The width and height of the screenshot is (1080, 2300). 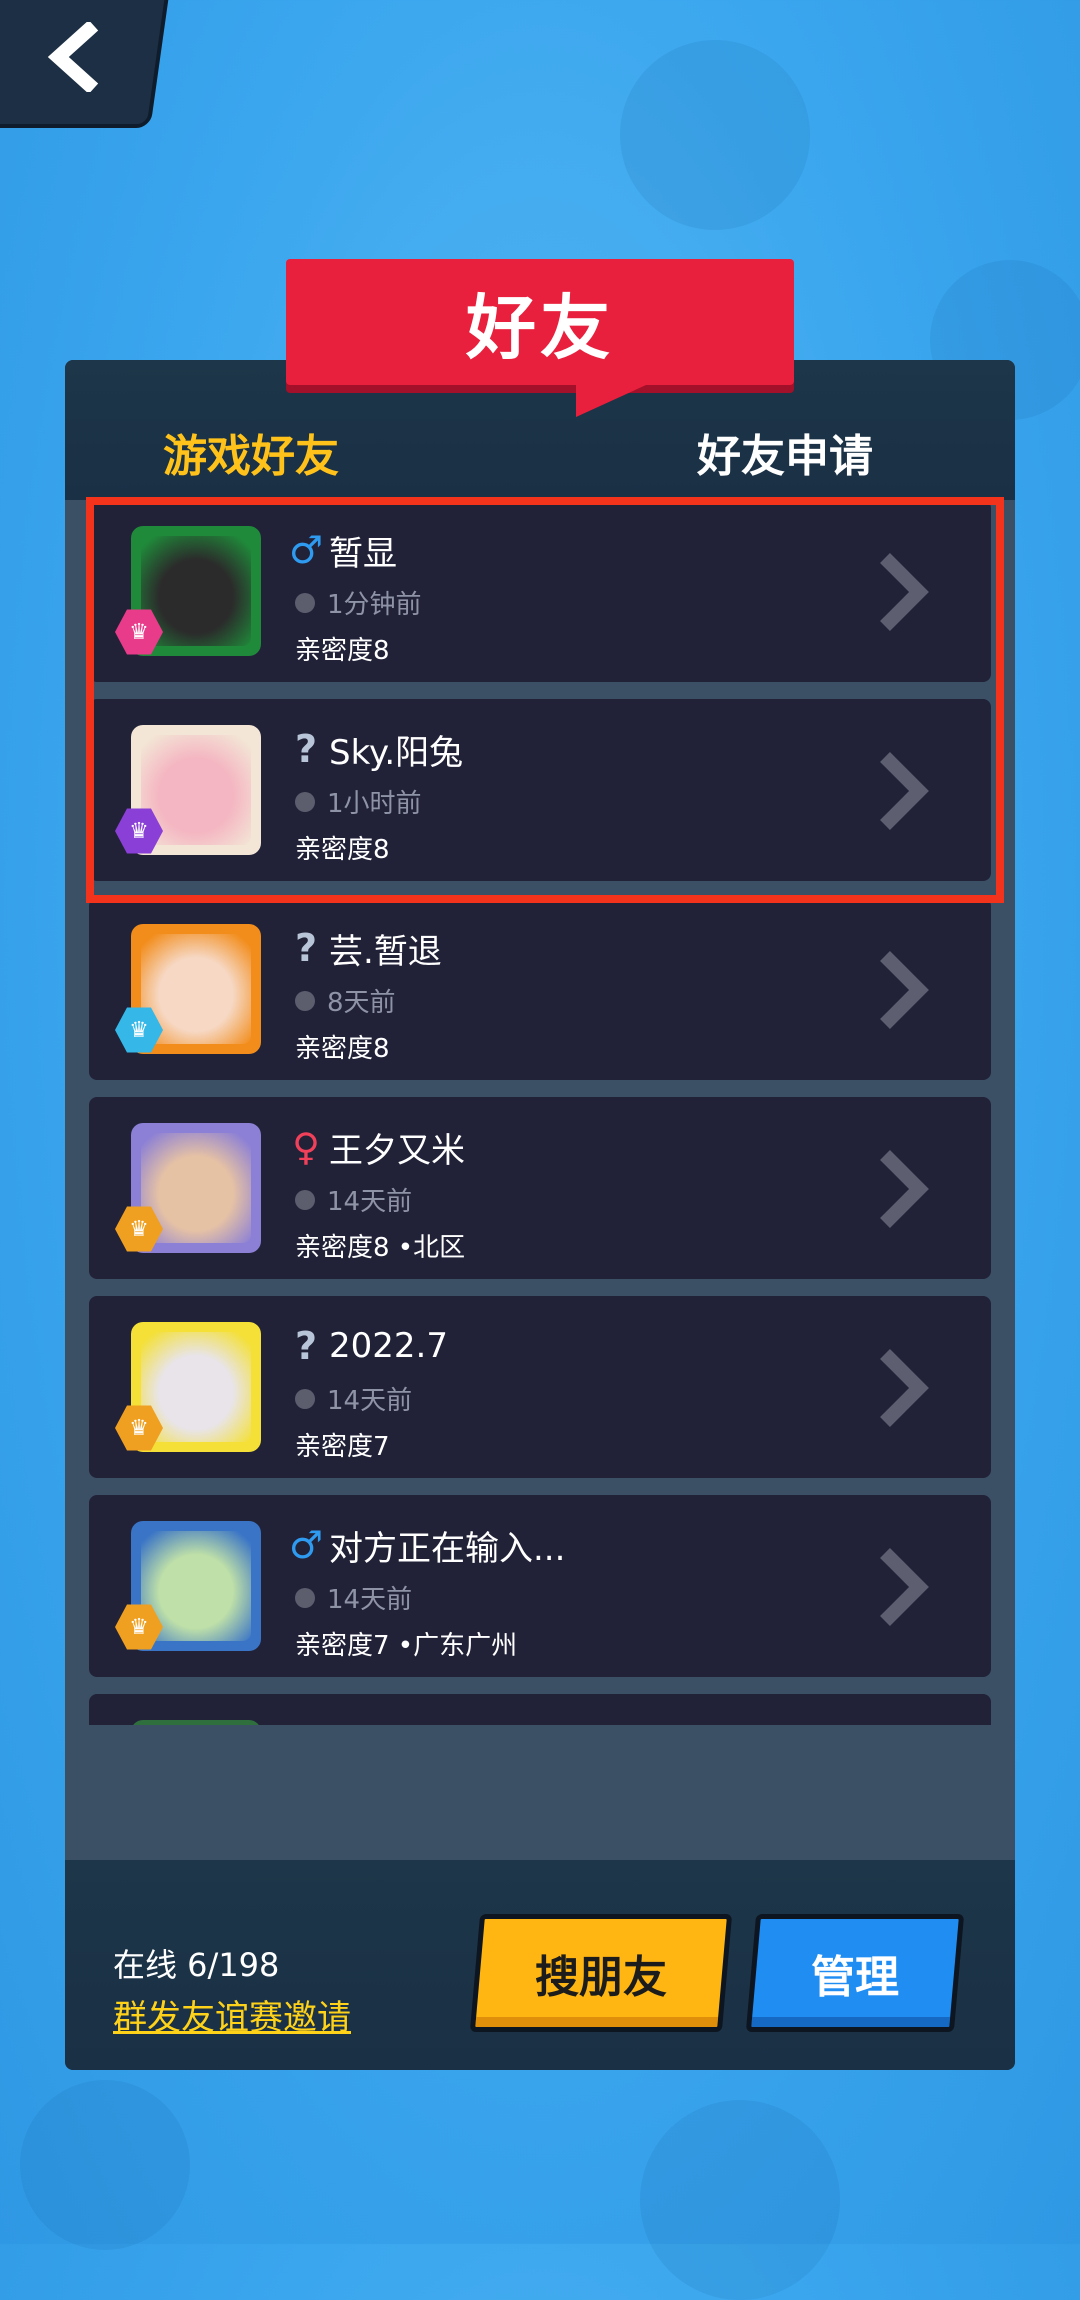 What do you see at coordinates (540, 591) in the screenshot?
I see `friend-card: ♛ ♂ 暂显 1分钟前 亲密度8` at bounding box center [540, 591].